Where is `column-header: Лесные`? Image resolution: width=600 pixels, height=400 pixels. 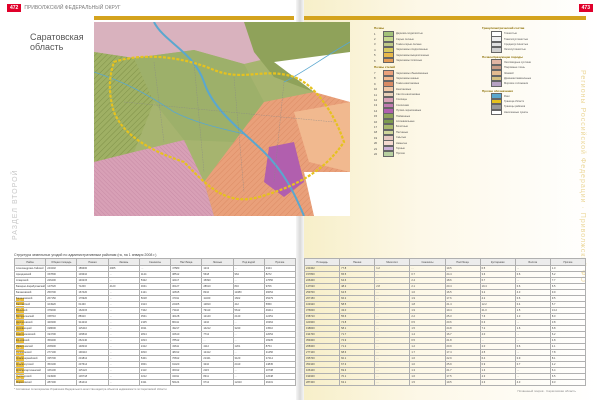 column-header: Лесные is located at coordinates (217, 262).